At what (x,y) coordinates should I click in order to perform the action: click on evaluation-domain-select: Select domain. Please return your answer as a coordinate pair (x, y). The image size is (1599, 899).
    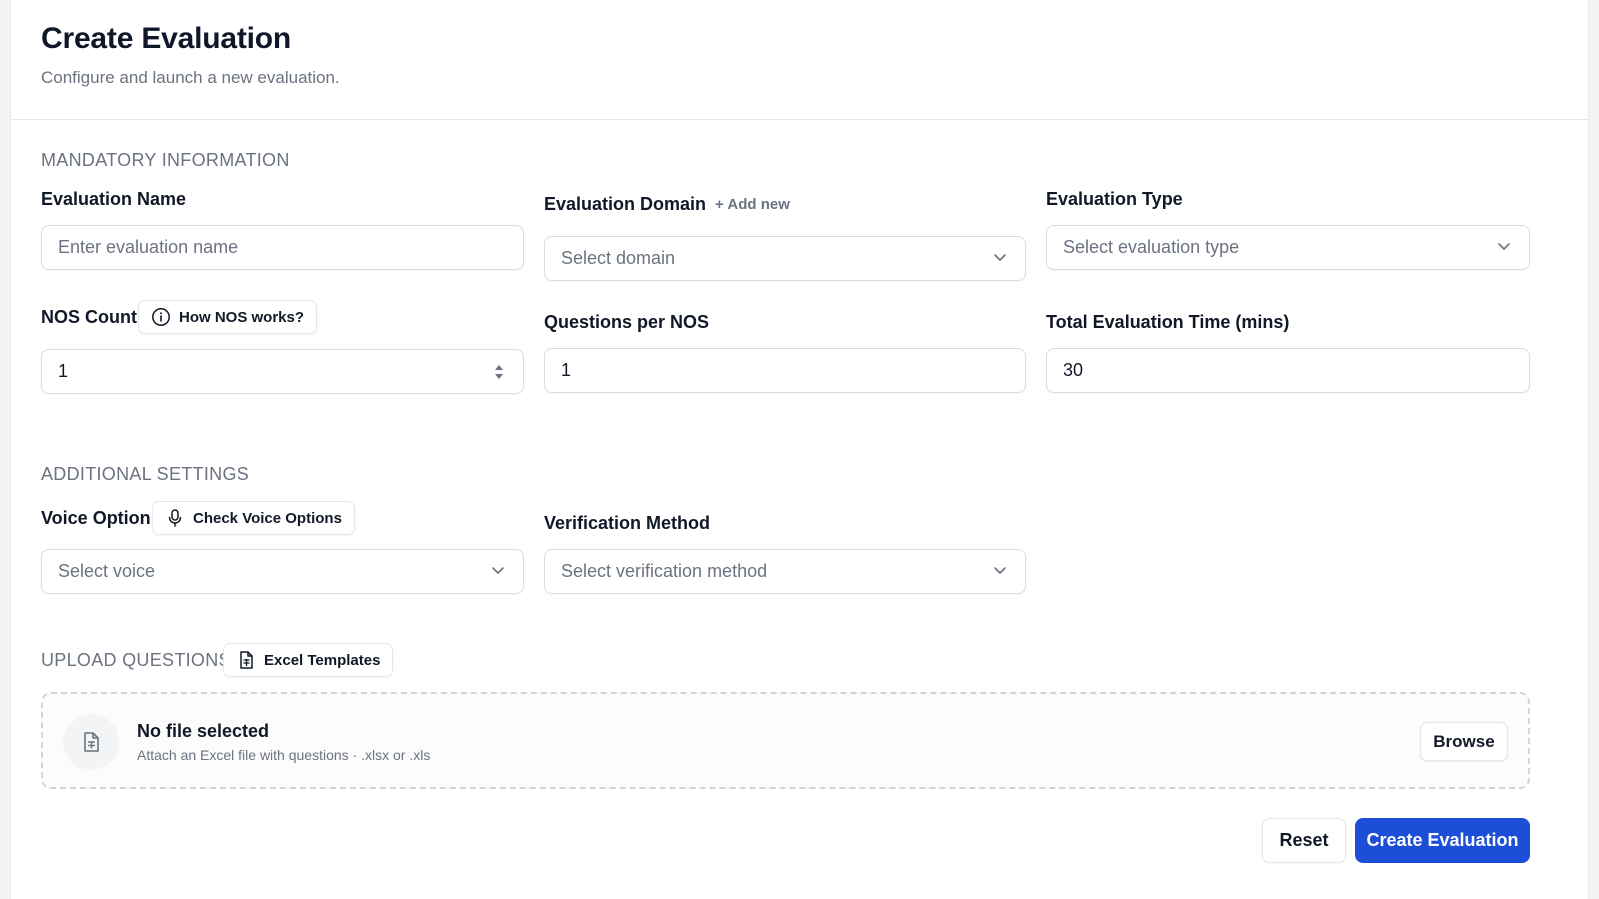
    Looking at the image, I should click on (785, 258).